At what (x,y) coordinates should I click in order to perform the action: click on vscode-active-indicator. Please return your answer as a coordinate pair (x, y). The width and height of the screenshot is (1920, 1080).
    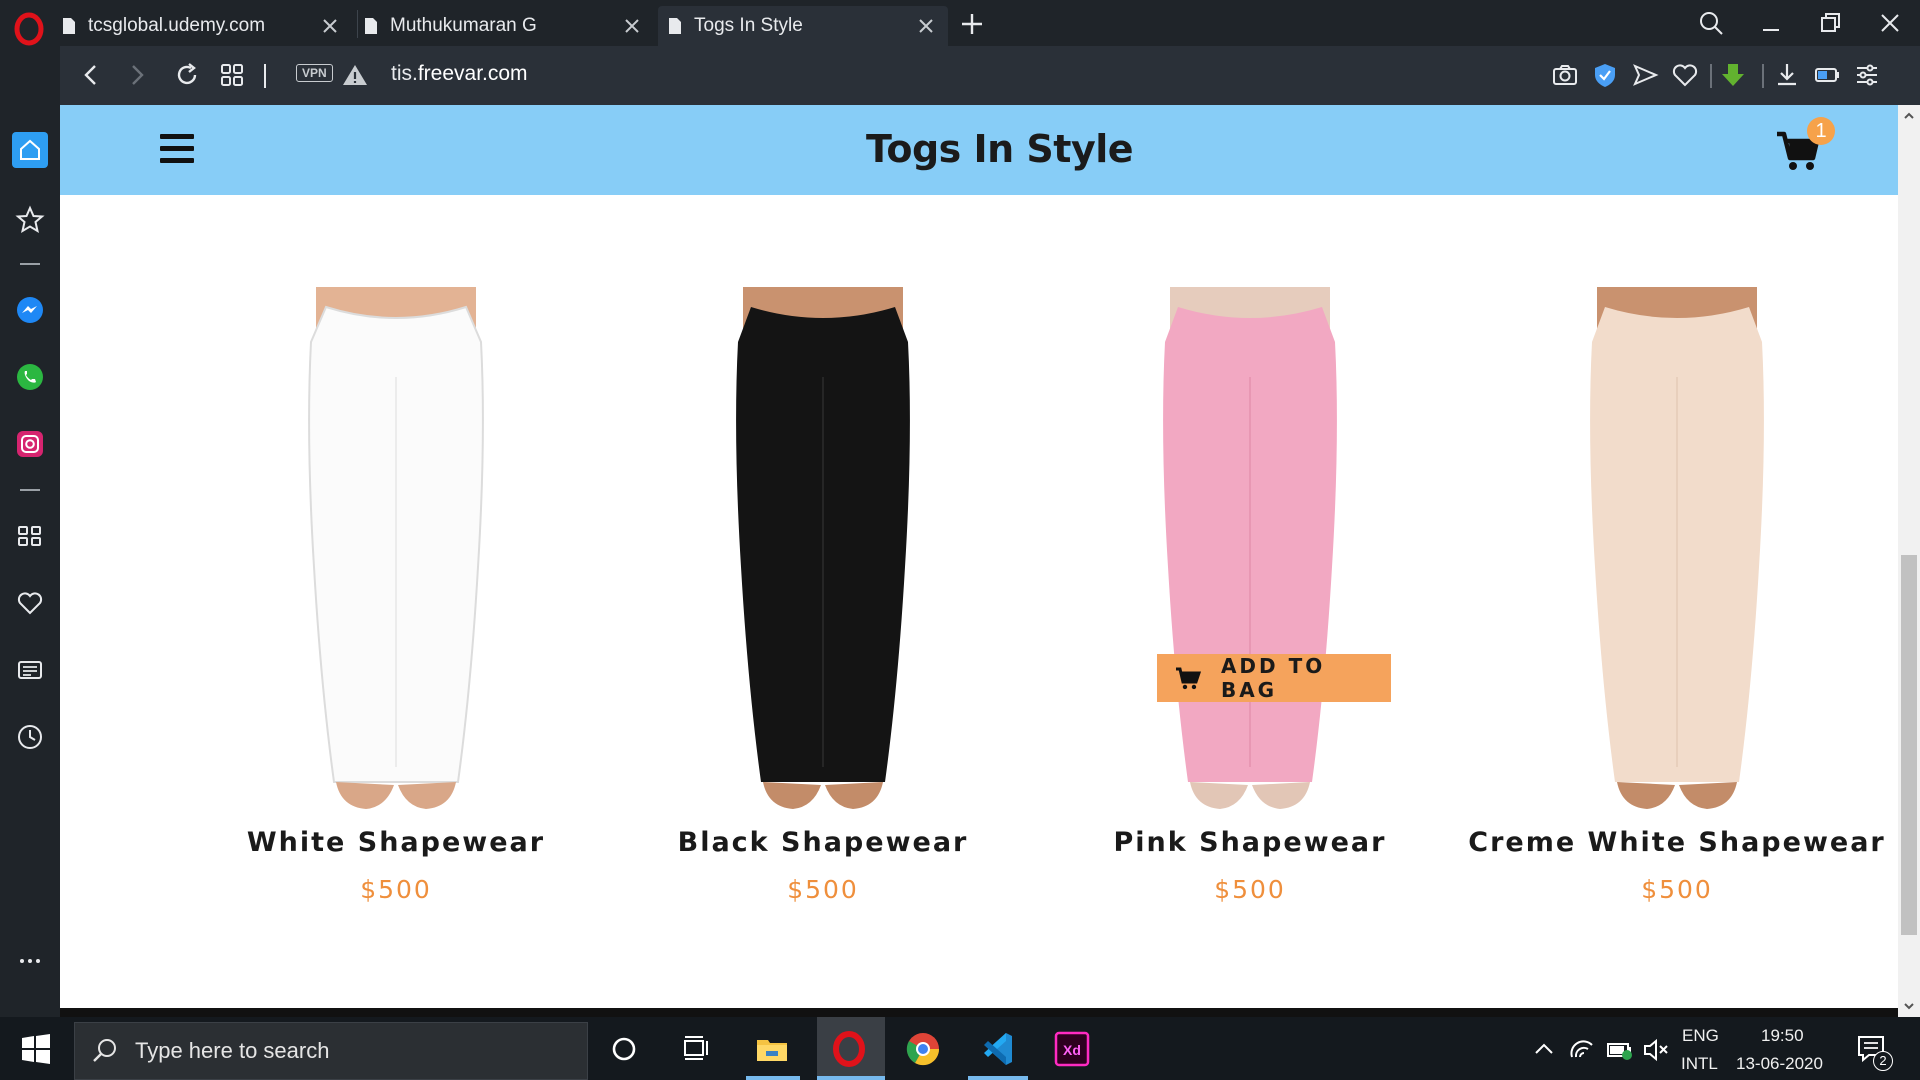
    Looking at the image, I should click on (998, 1078).